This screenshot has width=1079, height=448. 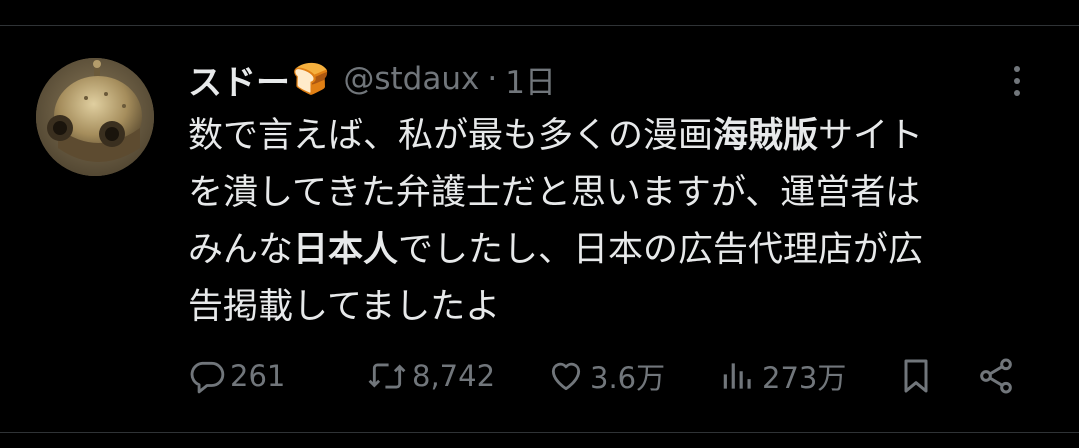 What do you see at coordinates (258, 376) in the screenshot?
I see `reply-count: 261` at bounding box center [258, 376].